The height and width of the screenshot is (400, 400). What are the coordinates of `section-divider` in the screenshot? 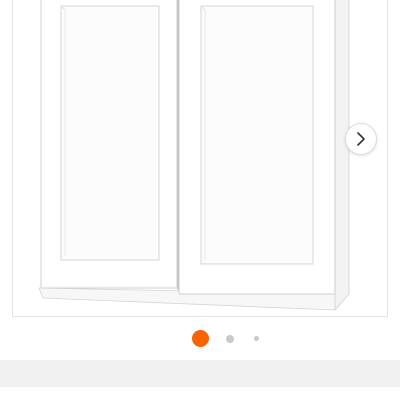 It's located at (200, 373).